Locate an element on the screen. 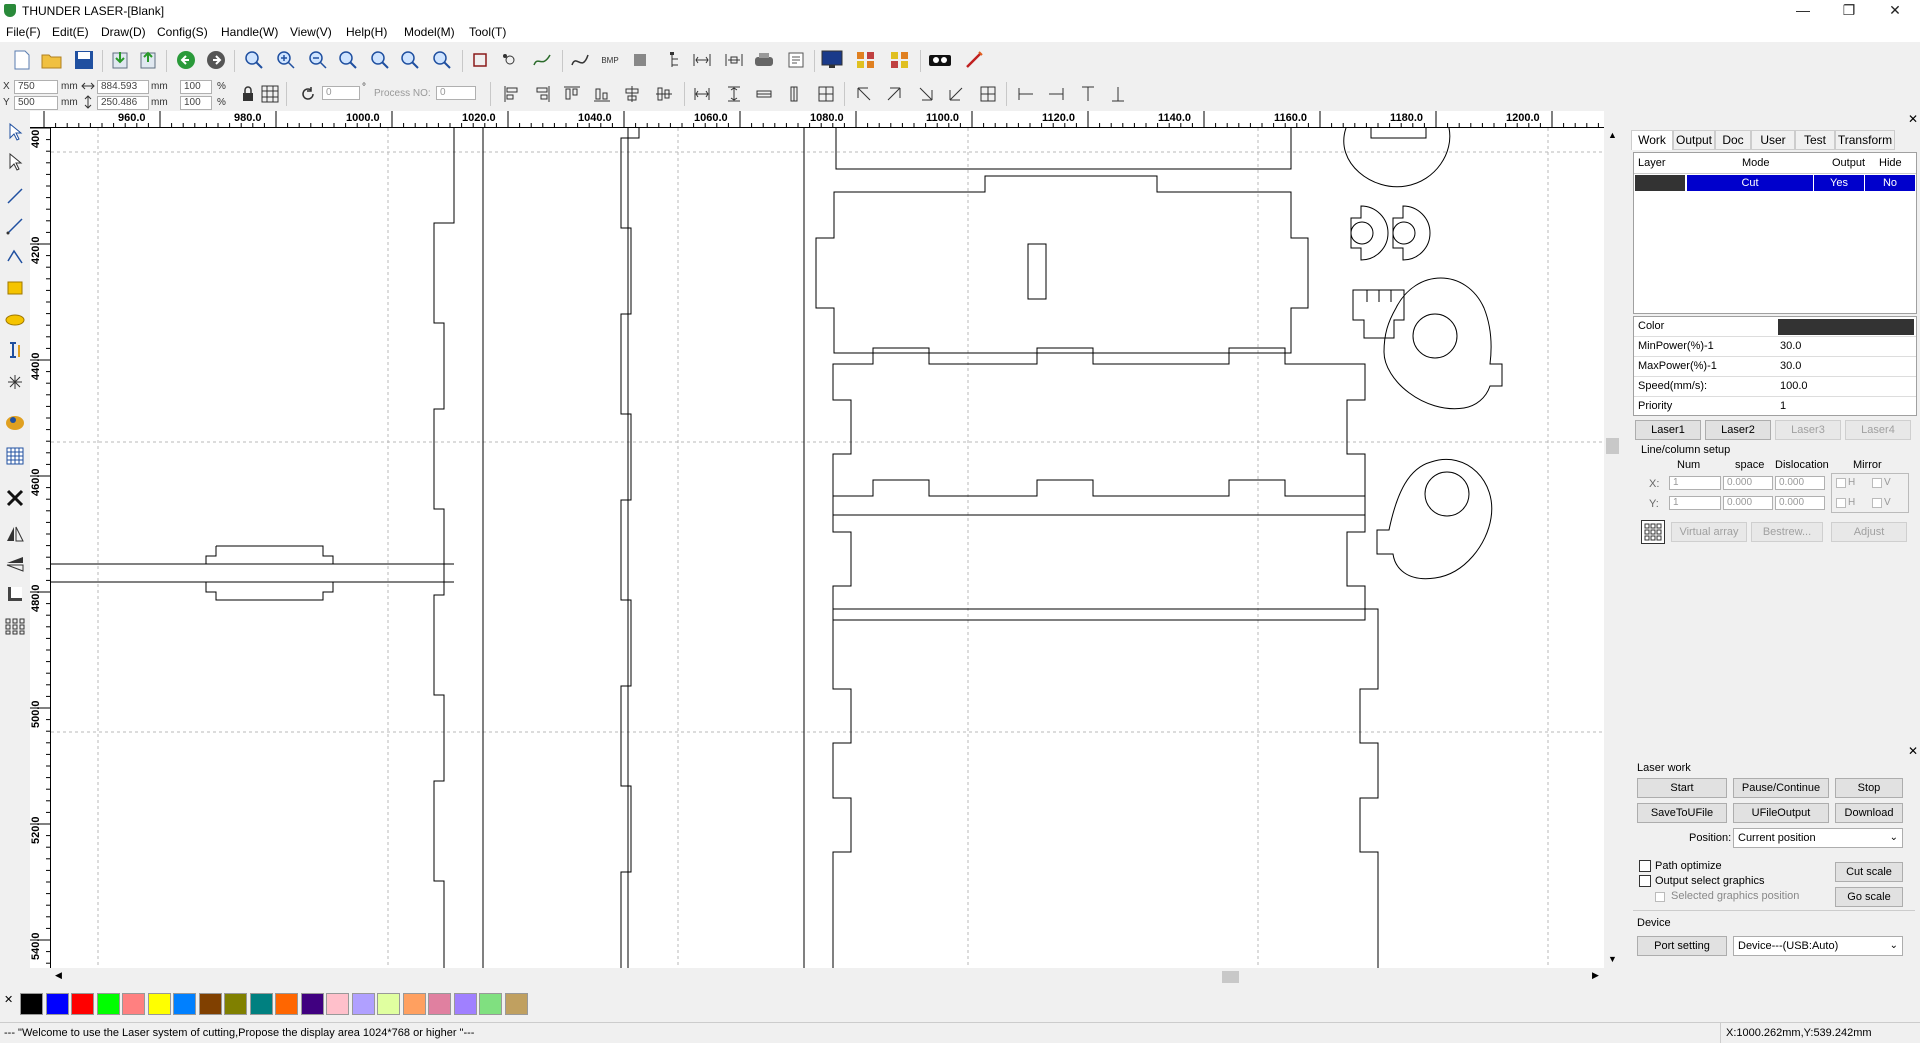 The height and width of the screenshot is (1043, 1920). laser4-button: Laser4 is located at coordinates (1878, 430).